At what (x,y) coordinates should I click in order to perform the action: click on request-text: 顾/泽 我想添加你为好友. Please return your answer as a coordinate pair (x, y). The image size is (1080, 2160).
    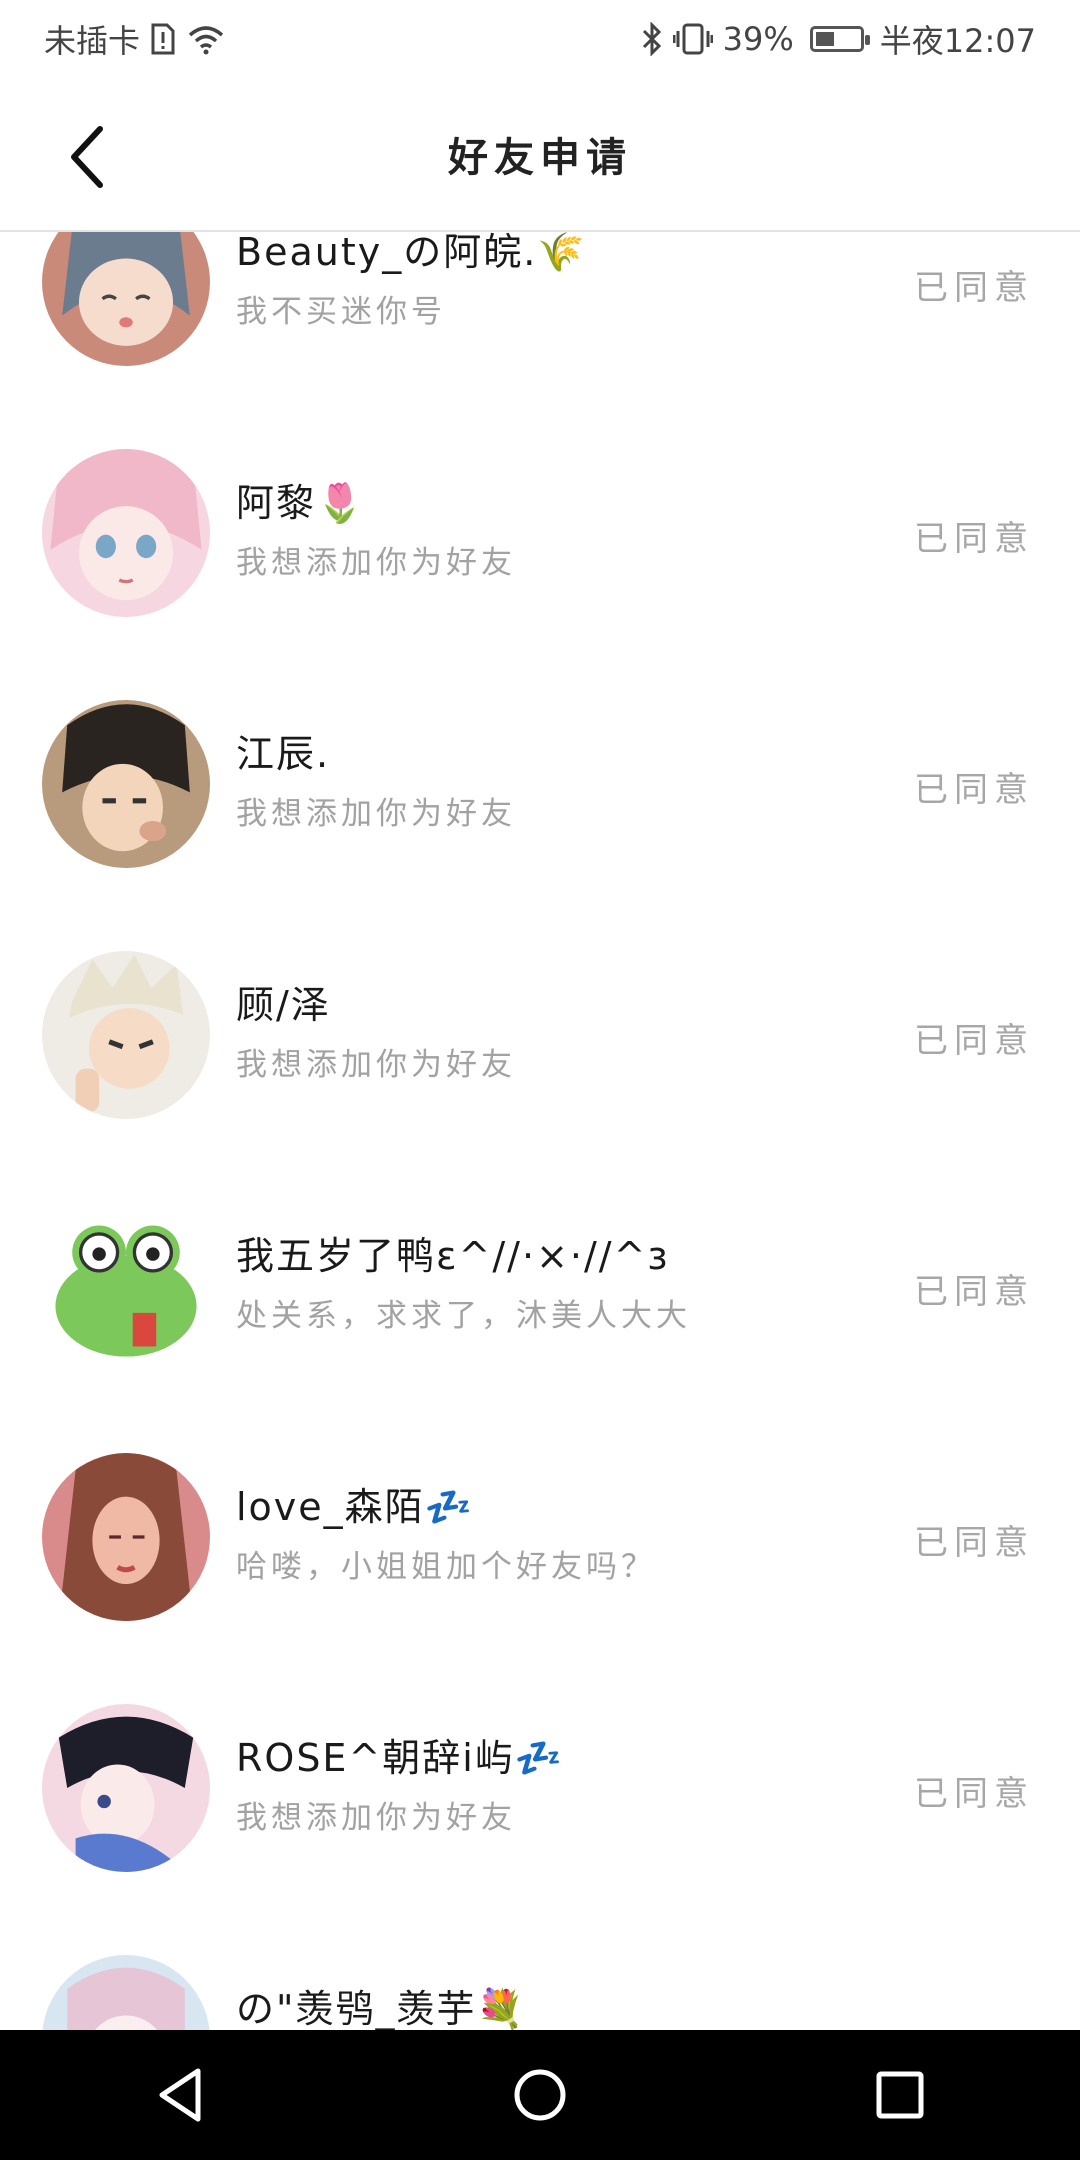
    Looking at the image, I should click on (556, 1031).